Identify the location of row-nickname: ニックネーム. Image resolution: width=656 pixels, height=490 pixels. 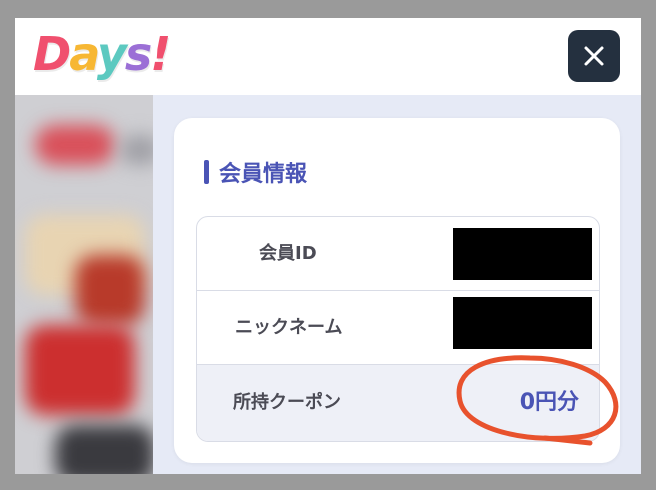
(398, 328).